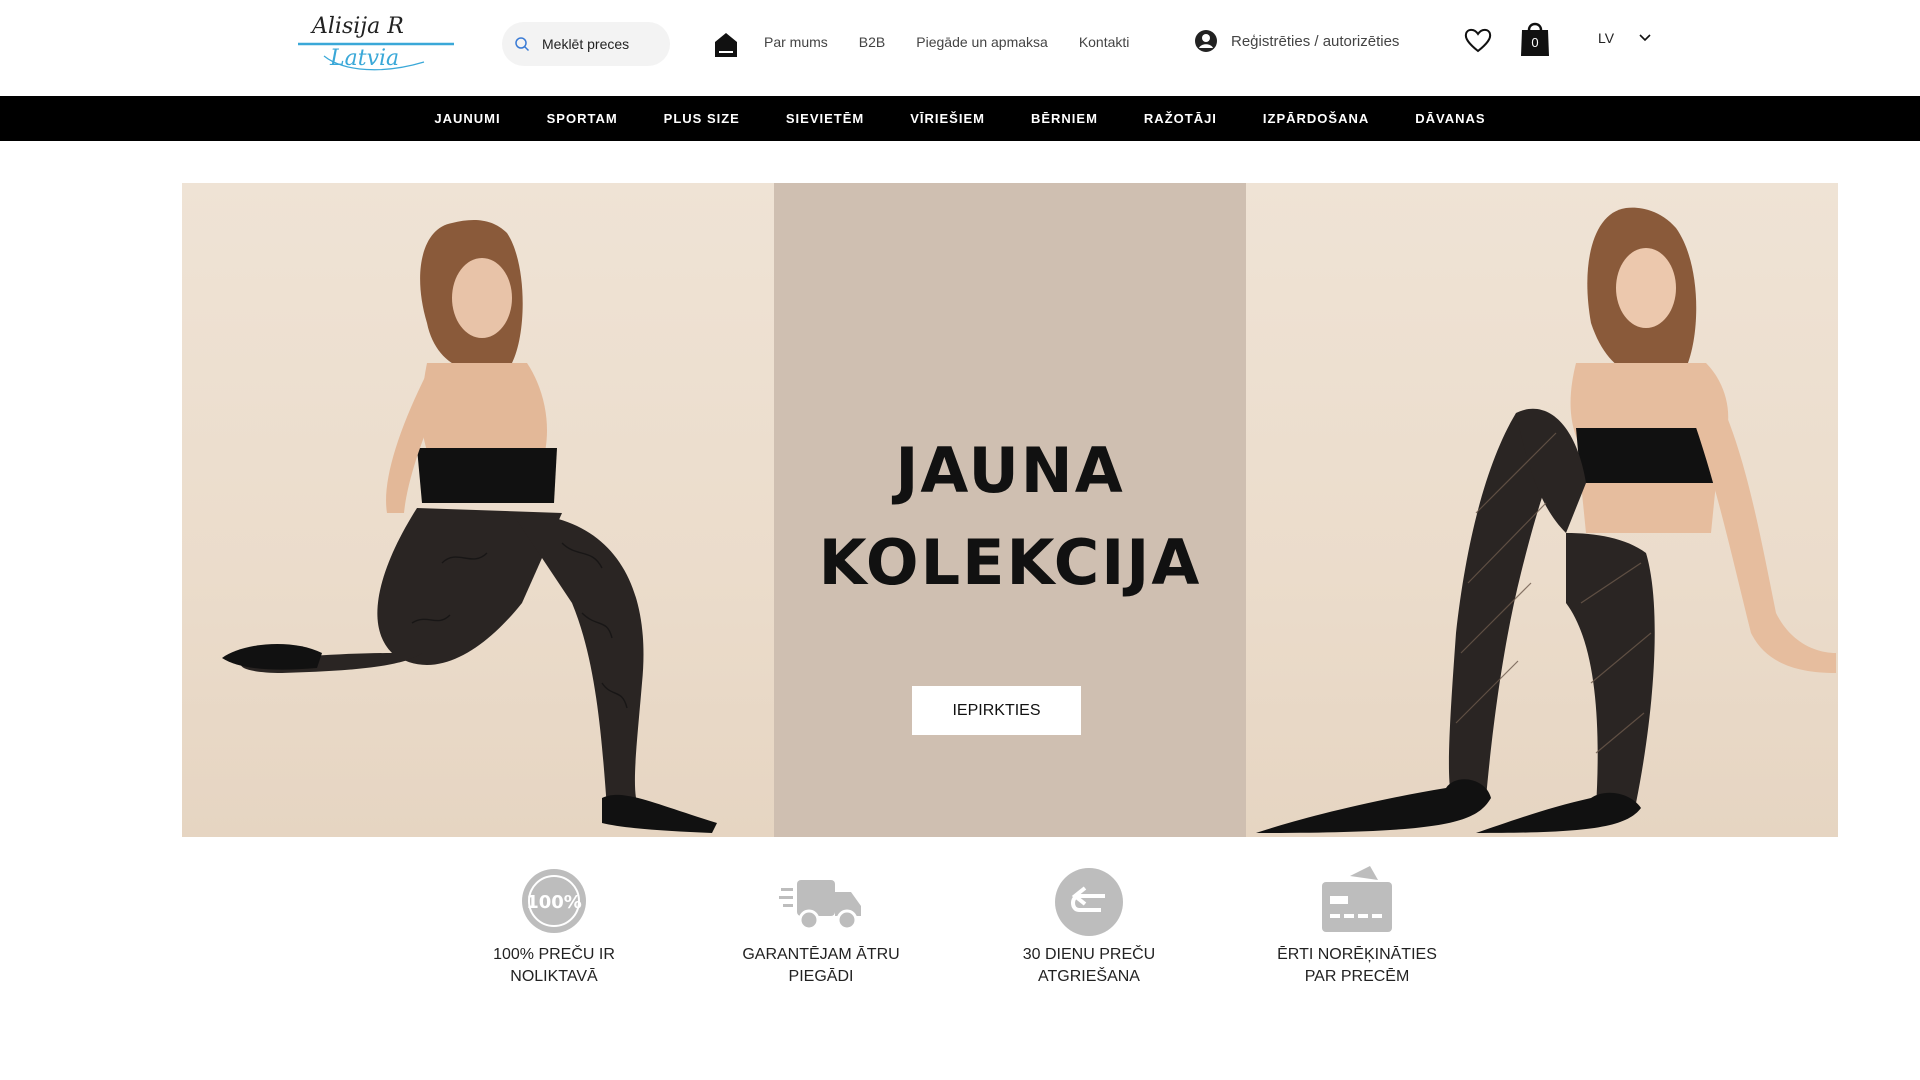  What do you see at coordinates (582, 118) in the screenshot?
I see `nav-item-sport: SPORTAM` at bounding box center [582, 118].